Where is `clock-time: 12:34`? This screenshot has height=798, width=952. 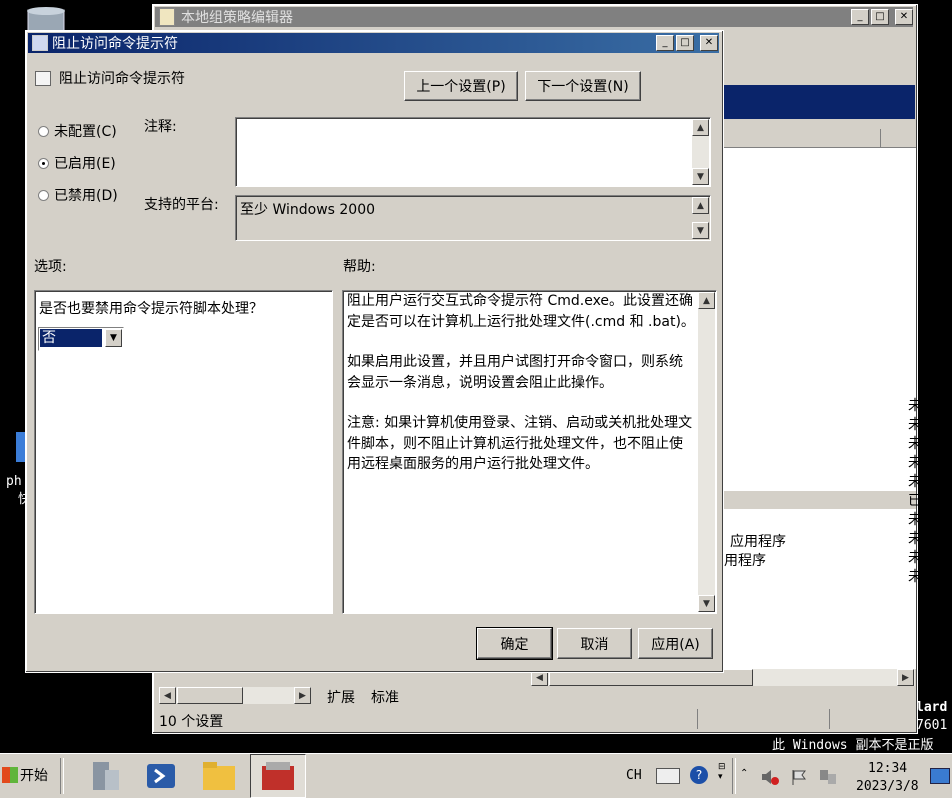
clock-time: 12:34 is located at coordinates (887, 768).